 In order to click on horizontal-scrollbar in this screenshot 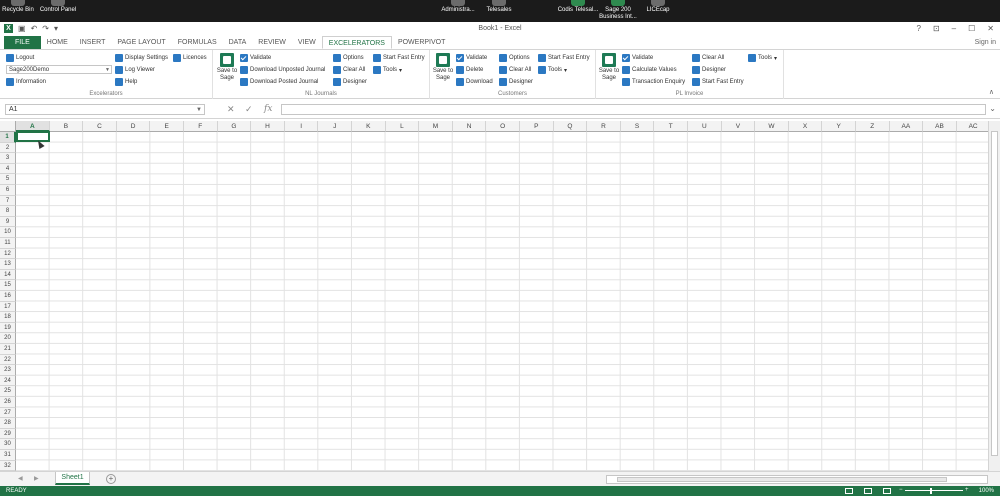, I will do `click(797, 479)`.